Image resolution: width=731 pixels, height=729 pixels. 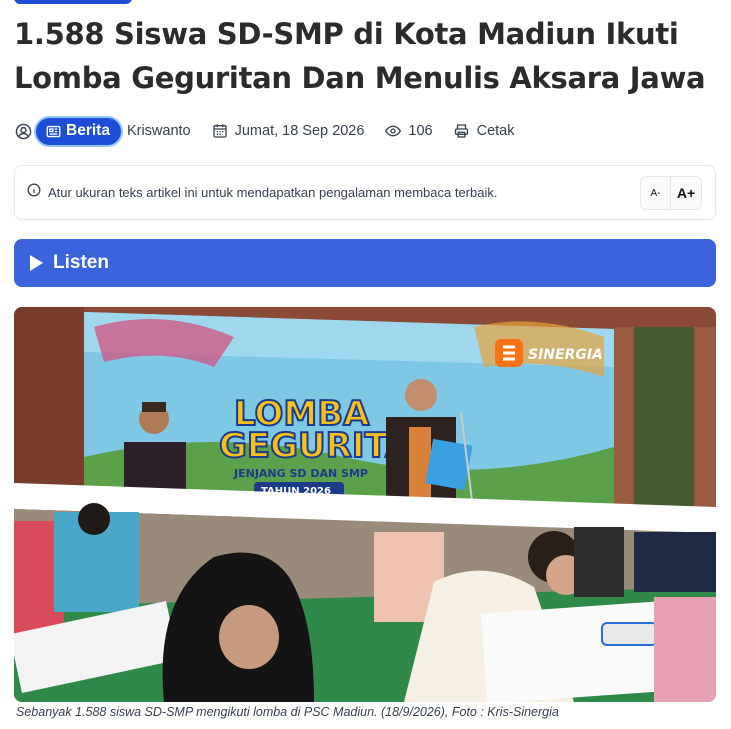 What do you see at coordinates (220, 131) in the screenshot?
I see `calendar-icon` at bounding box center [220, 131].